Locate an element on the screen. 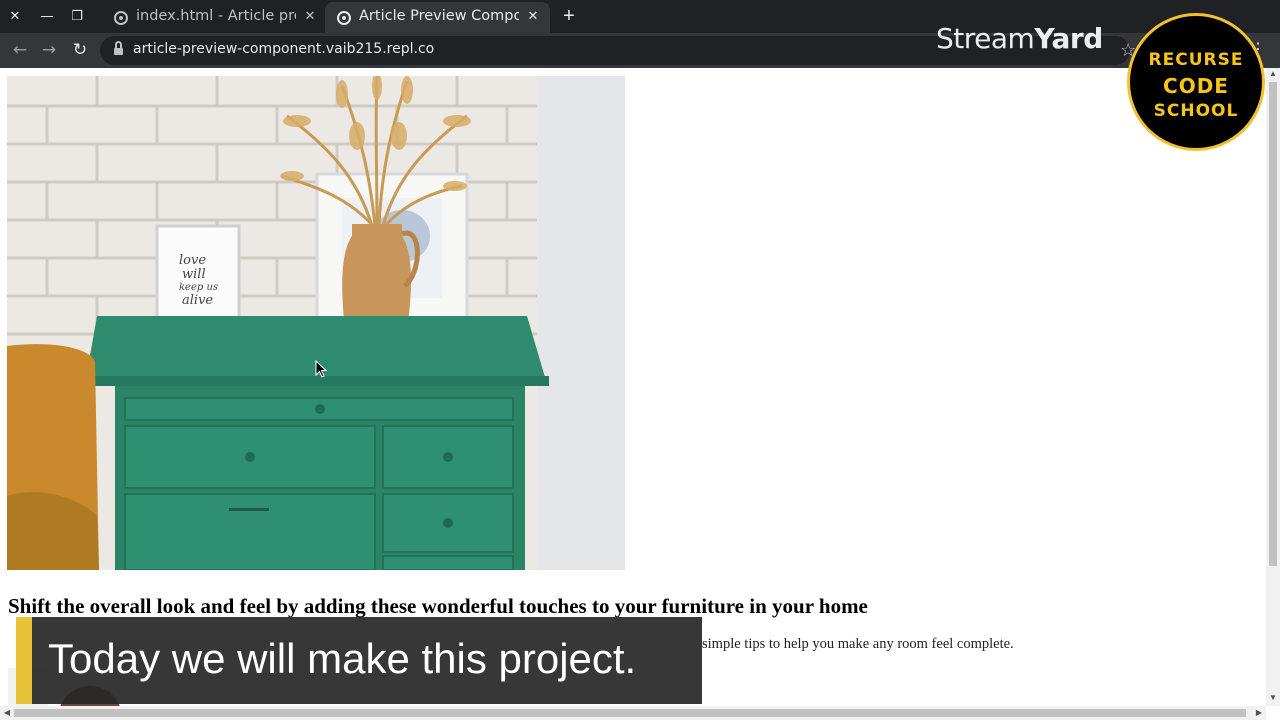 Image resolution: width=1280 pixels, height=720 pixels. restore-window-icon: ❐ is located at coordinates (77, 17).